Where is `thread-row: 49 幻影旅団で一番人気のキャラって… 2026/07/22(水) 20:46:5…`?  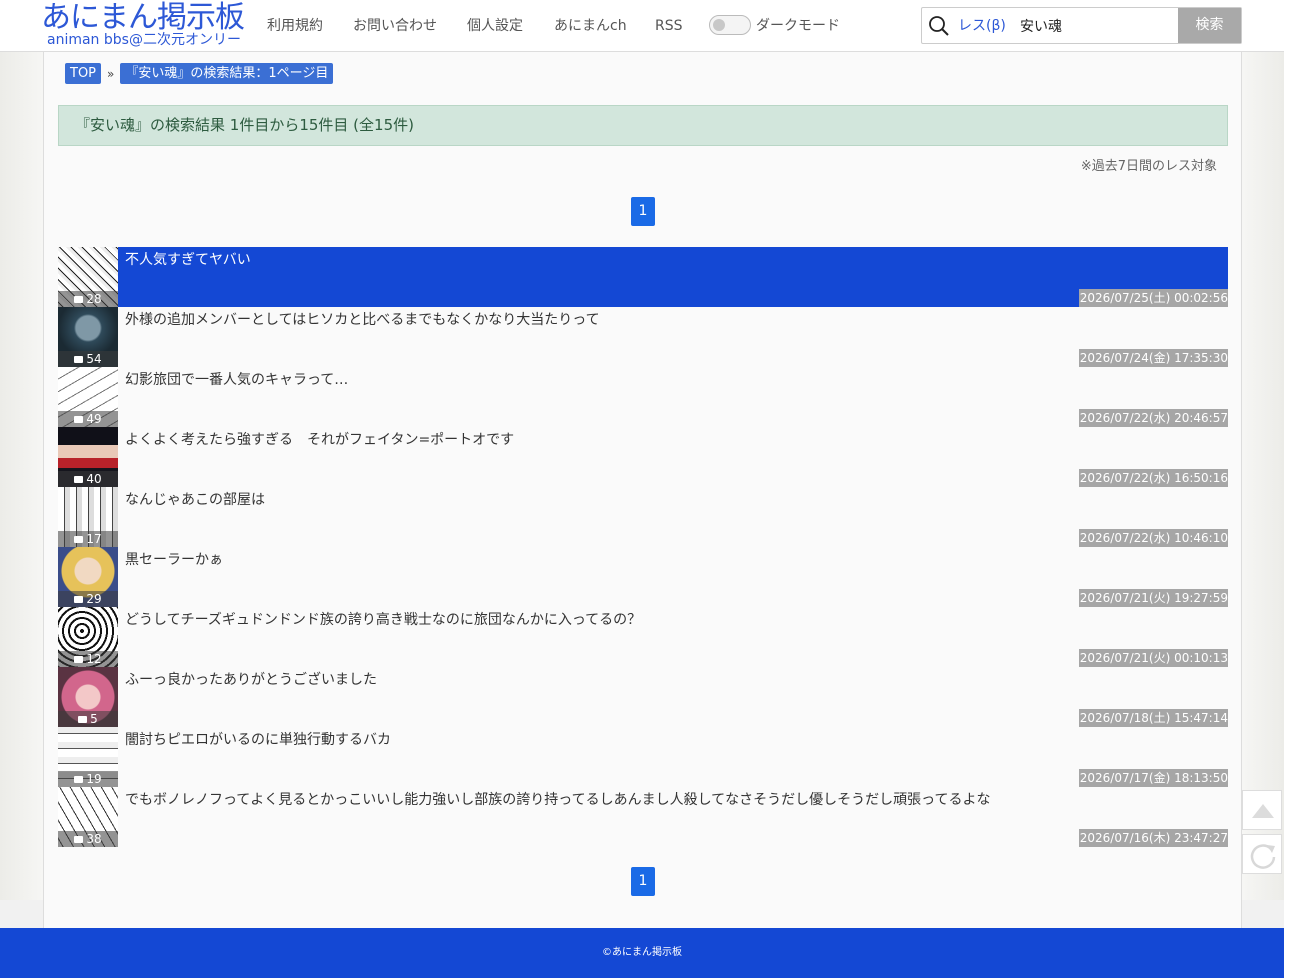
thread-row: 49 幻影旅団で一番人気のキャラって… 2026/07/22(水) 20:46:5… is located at coordinates (643, 397).